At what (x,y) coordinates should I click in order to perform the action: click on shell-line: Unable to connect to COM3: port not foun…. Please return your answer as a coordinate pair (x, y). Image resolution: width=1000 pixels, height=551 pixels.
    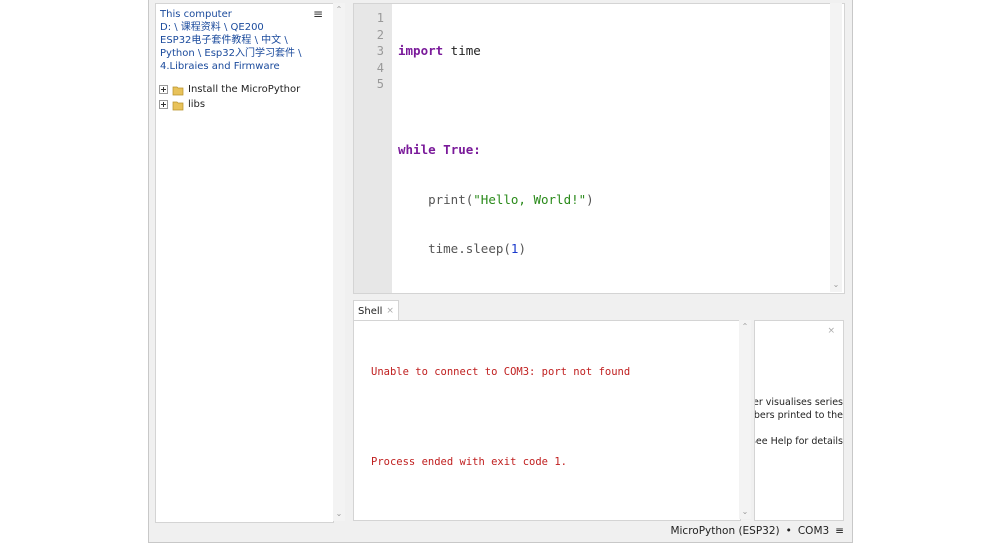
    Looking at the image, I should click on (501, 372).